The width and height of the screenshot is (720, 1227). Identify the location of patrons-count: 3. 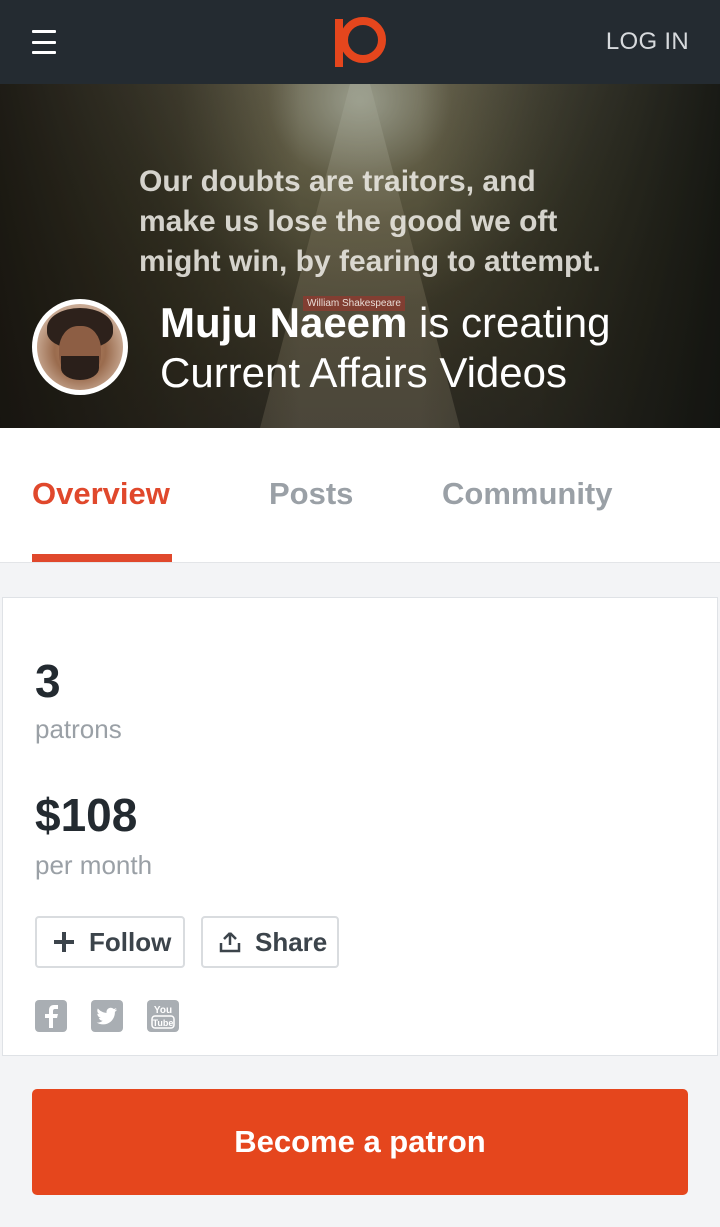
(48, 681).